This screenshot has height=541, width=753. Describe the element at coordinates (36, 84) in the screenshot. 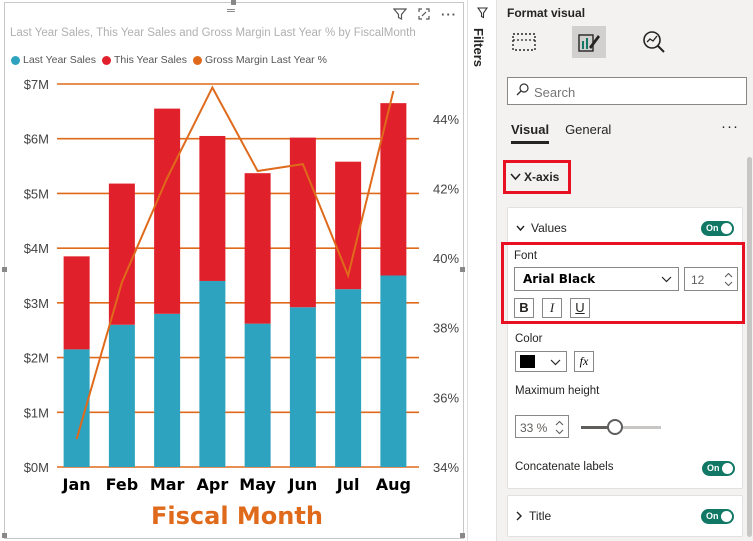

I see `y-tick-label: $7M` at that location.